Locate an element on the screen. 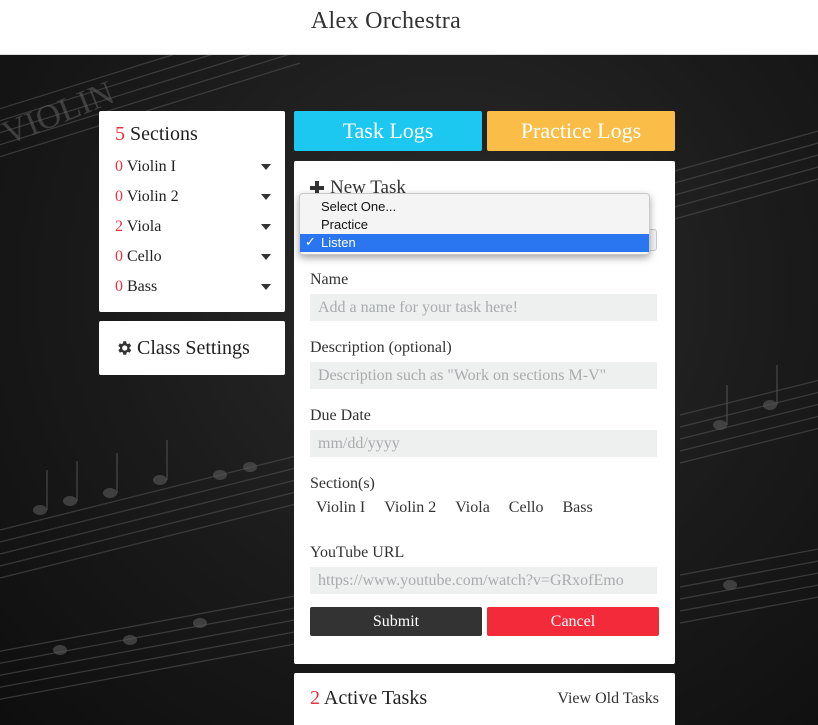 This screenshot has width=818, height=725. sections-label: Section(s) is located at coordinates (342, 483).